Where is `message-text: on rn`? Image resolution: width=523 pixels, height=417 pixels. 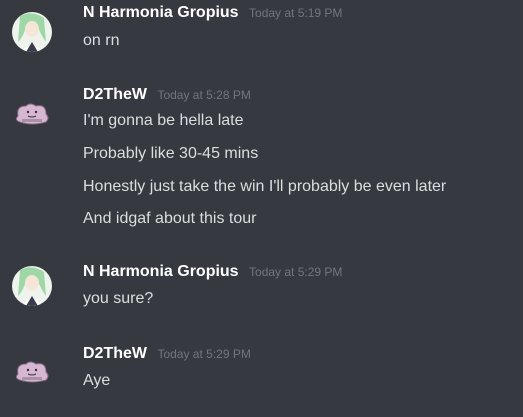
message-text: on rn is located at coordinates (101, 40).